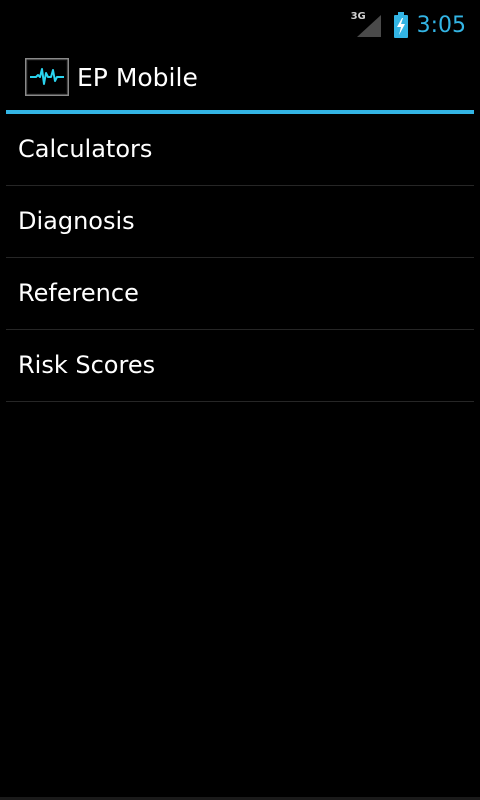 The image size is (480, 800). Describe the element at coordinates (240, 80) in the screenshot. I see `action-bar: EP Mobile` at that location.